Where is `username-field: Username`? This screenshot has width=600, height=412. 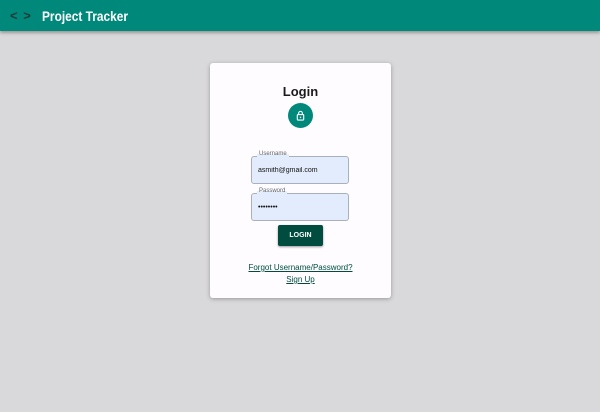
username-field: Username is located at coordinates (300, 167).